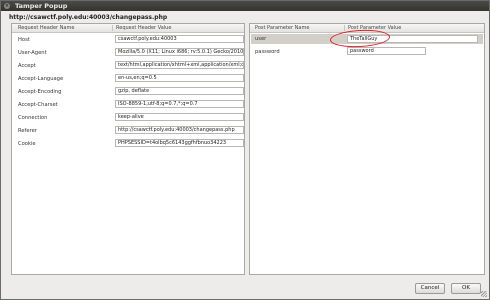 The image size is (490, 300). I want to click on header-name-referer: Referer, so click(27, 131).